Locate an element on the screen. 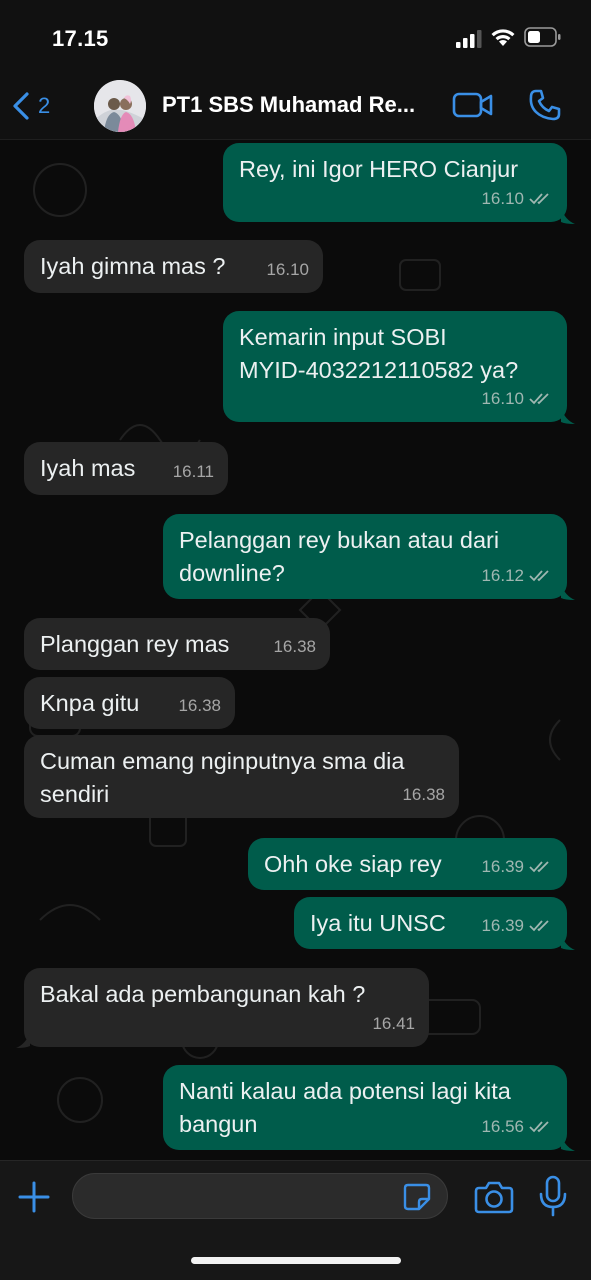  message-text: Iyah gimna mas ? is located at coordinates (133, 266).